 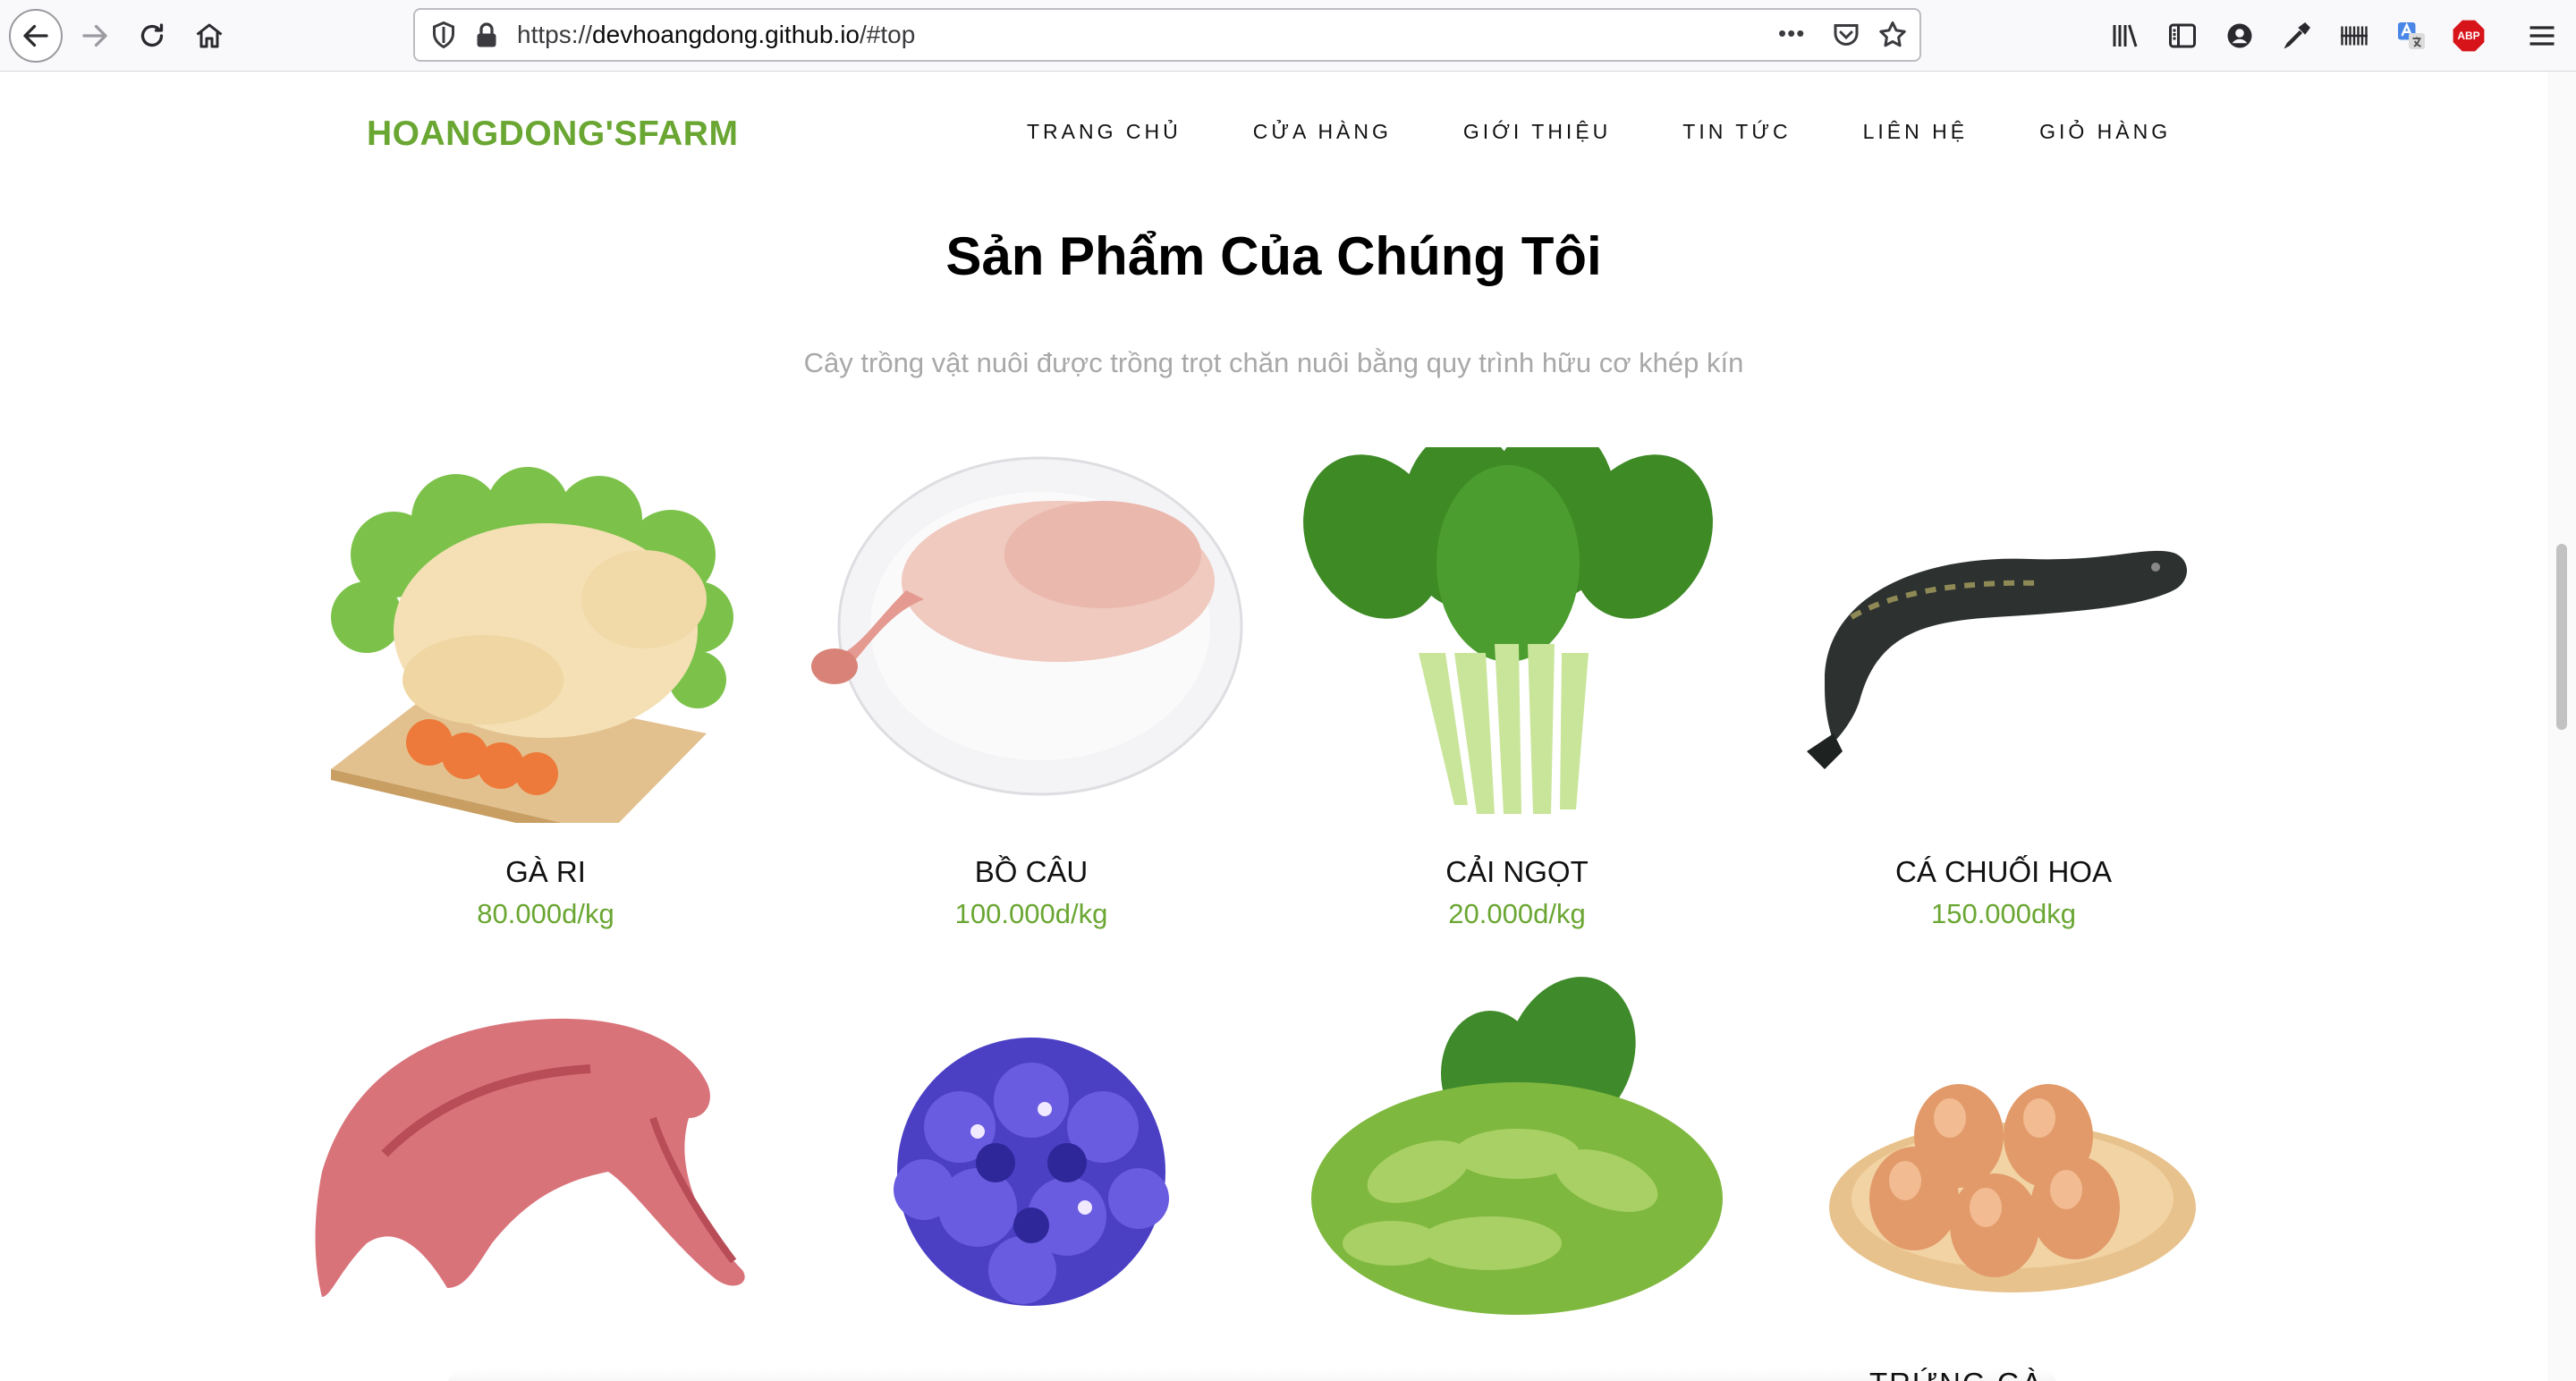 I want to click on product-image-eggs, so click(x=2003, y=1163).